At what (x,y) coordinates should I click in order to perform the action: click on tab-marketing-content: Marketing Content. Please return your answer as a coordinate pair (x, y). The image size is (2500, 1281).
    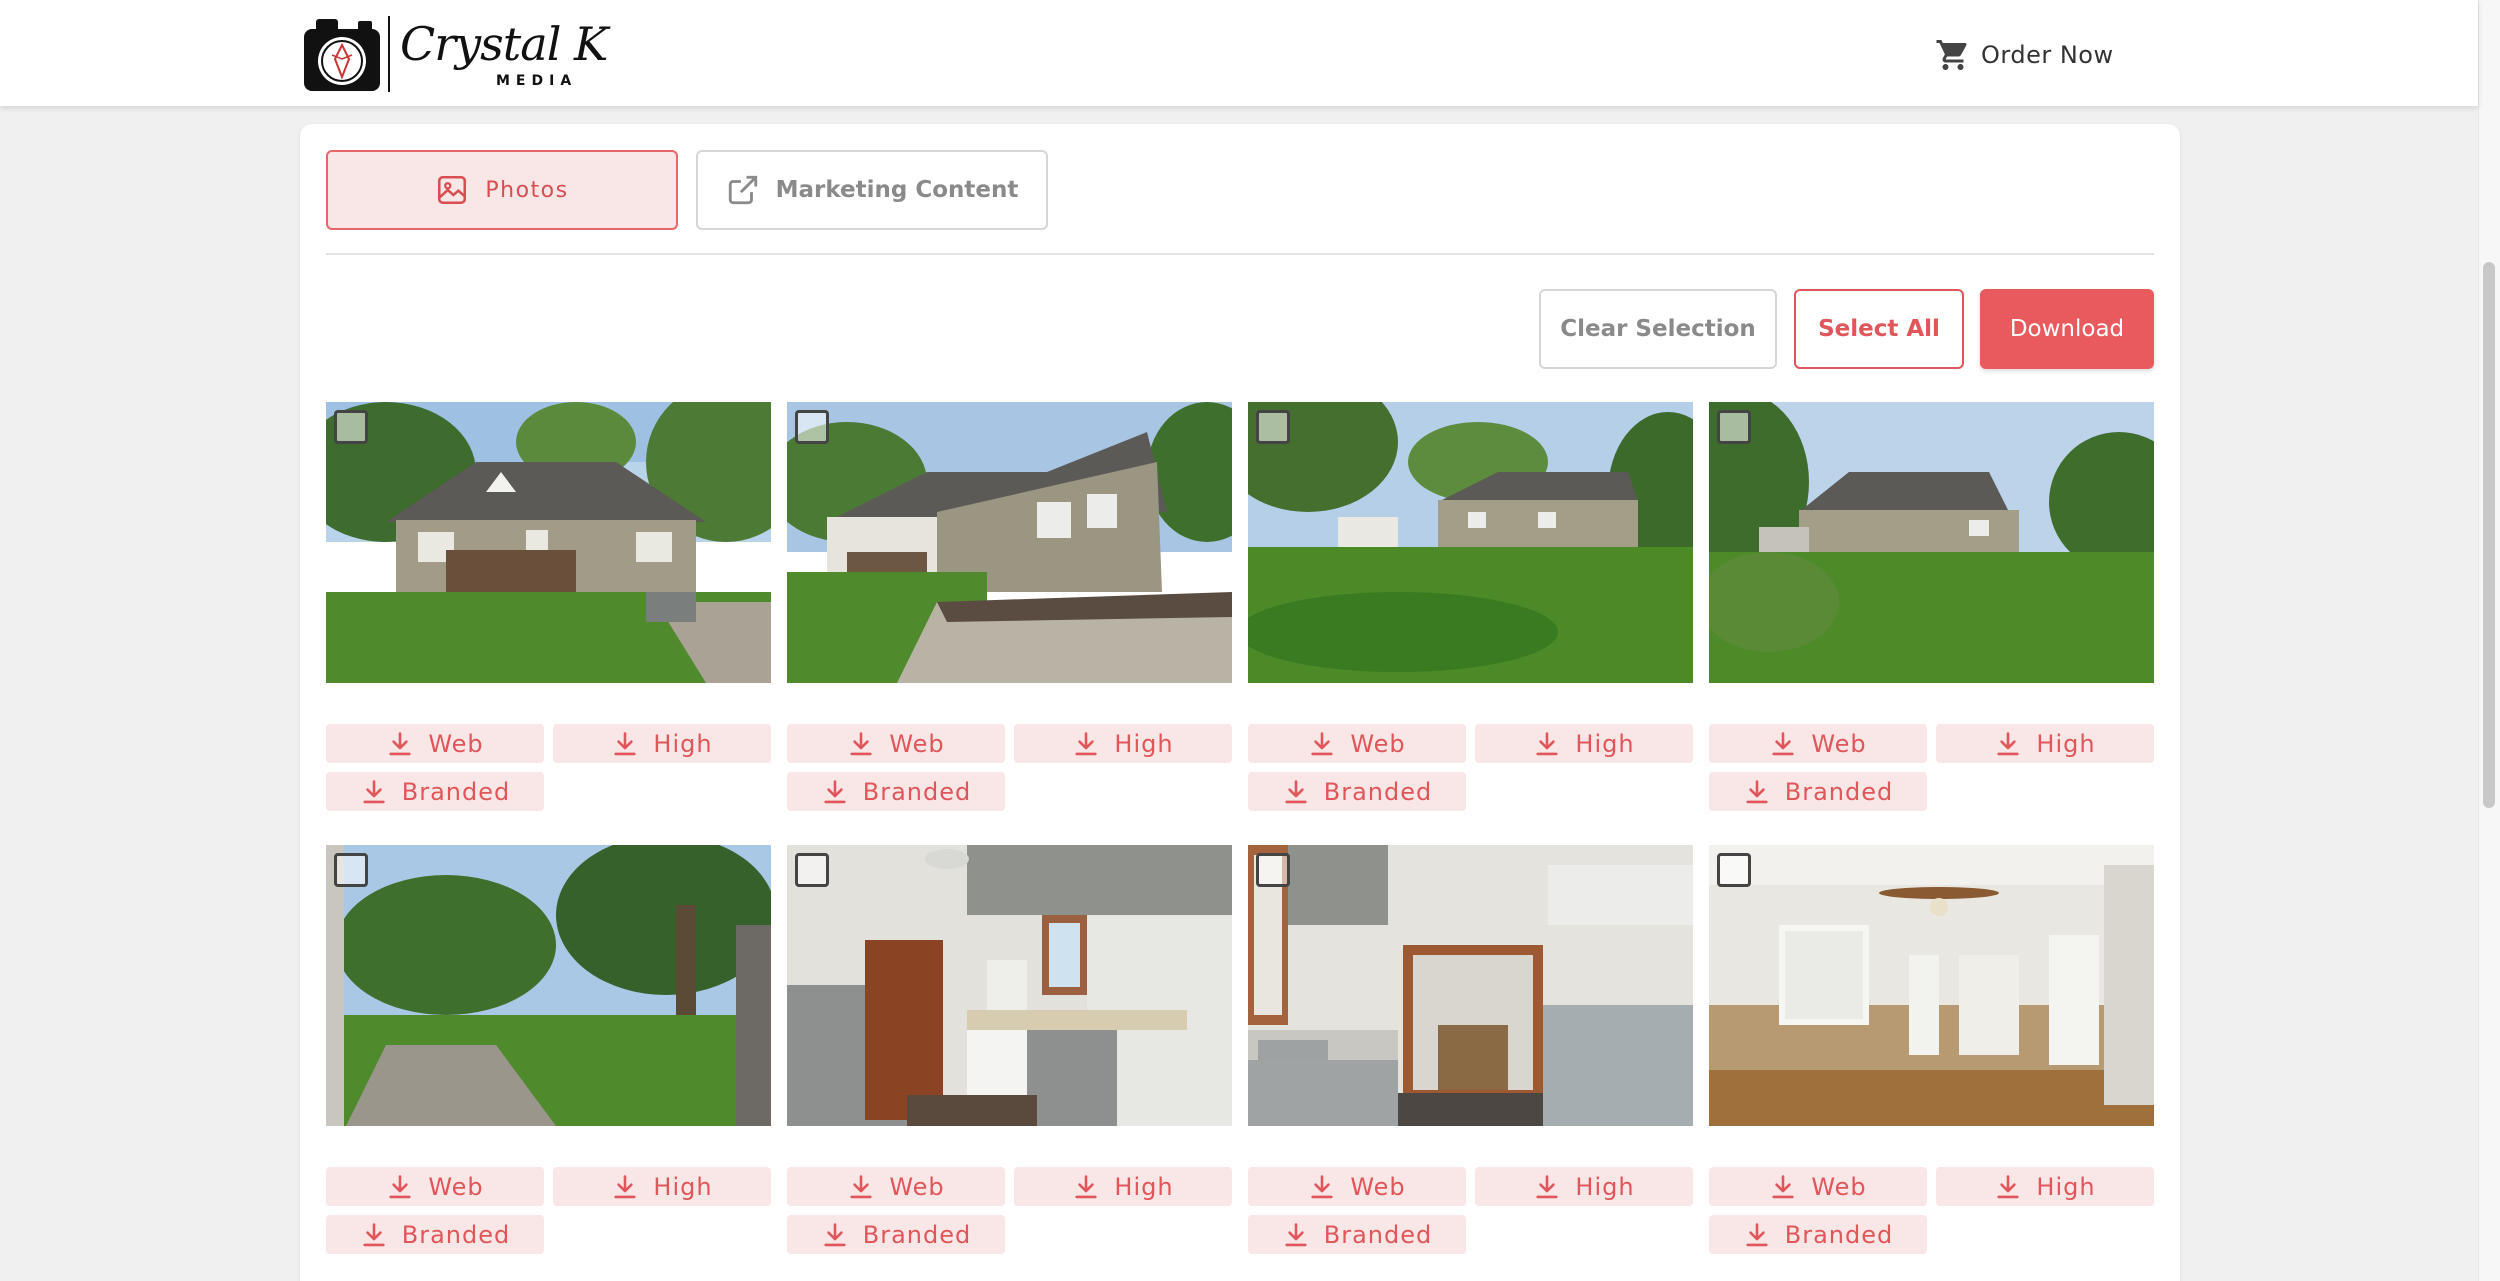
    Looking at the image, I should click on (872, 190).